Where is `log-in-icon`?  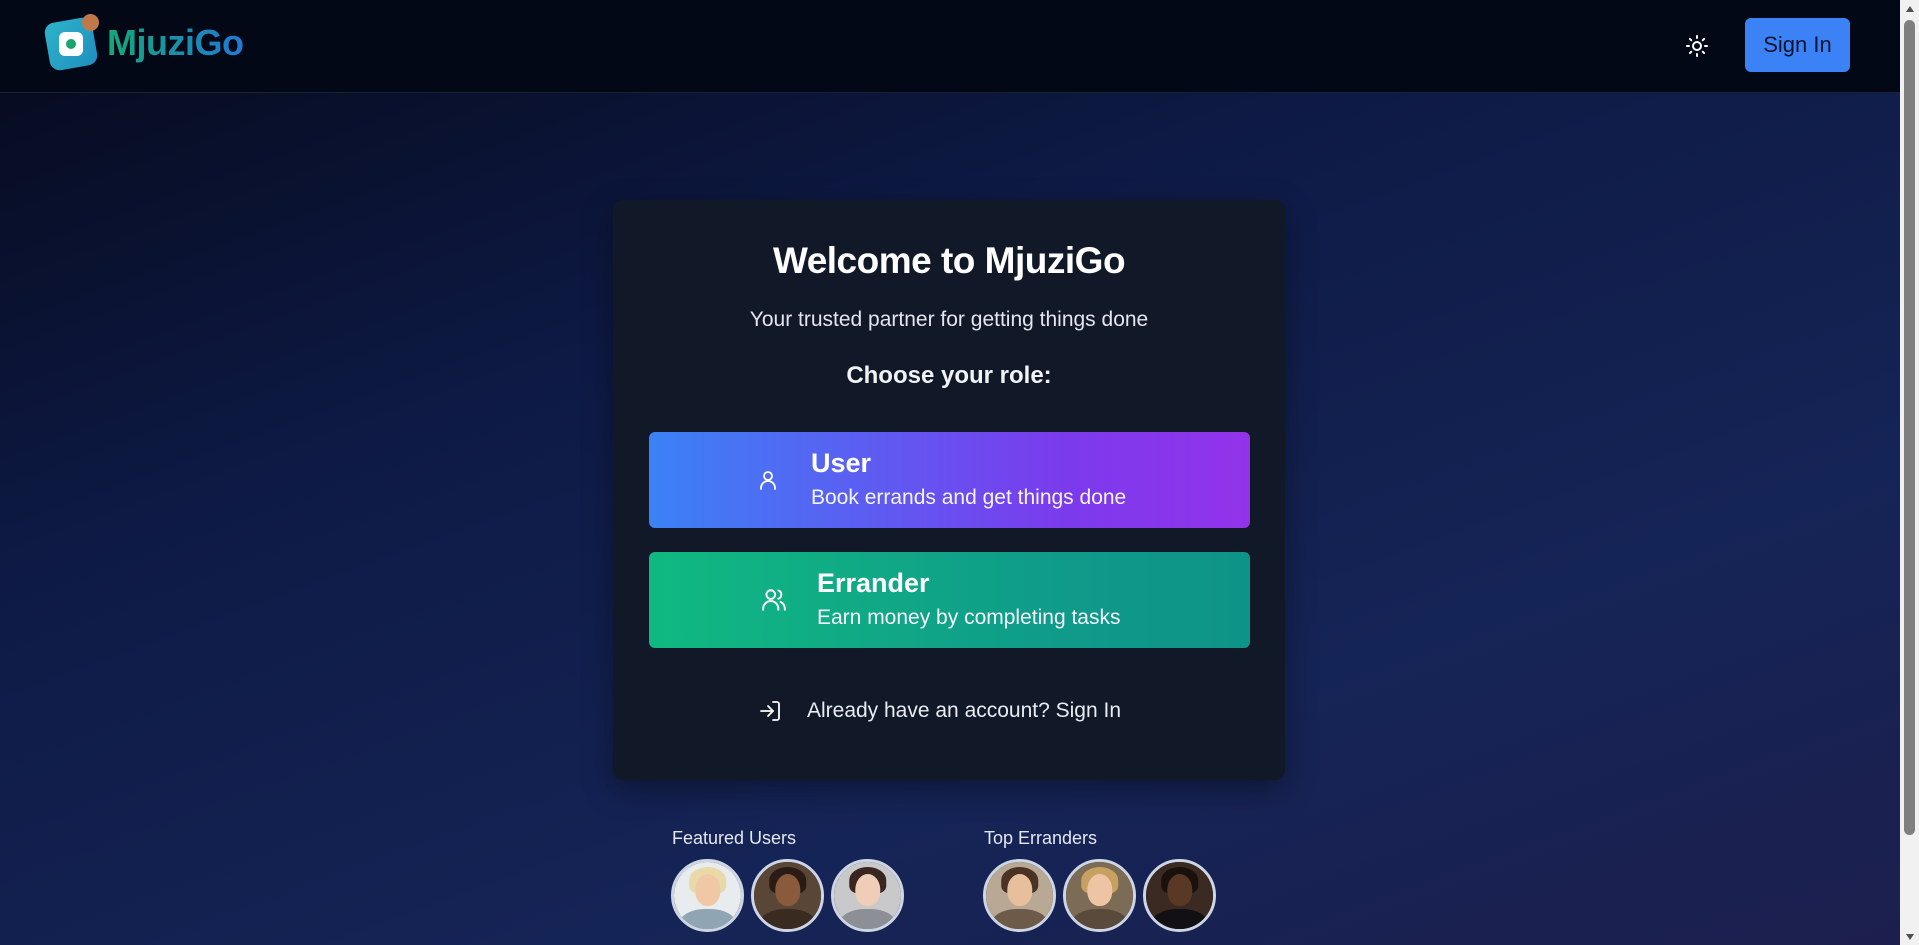 log-in-icon is located at coordinates (770, 711).